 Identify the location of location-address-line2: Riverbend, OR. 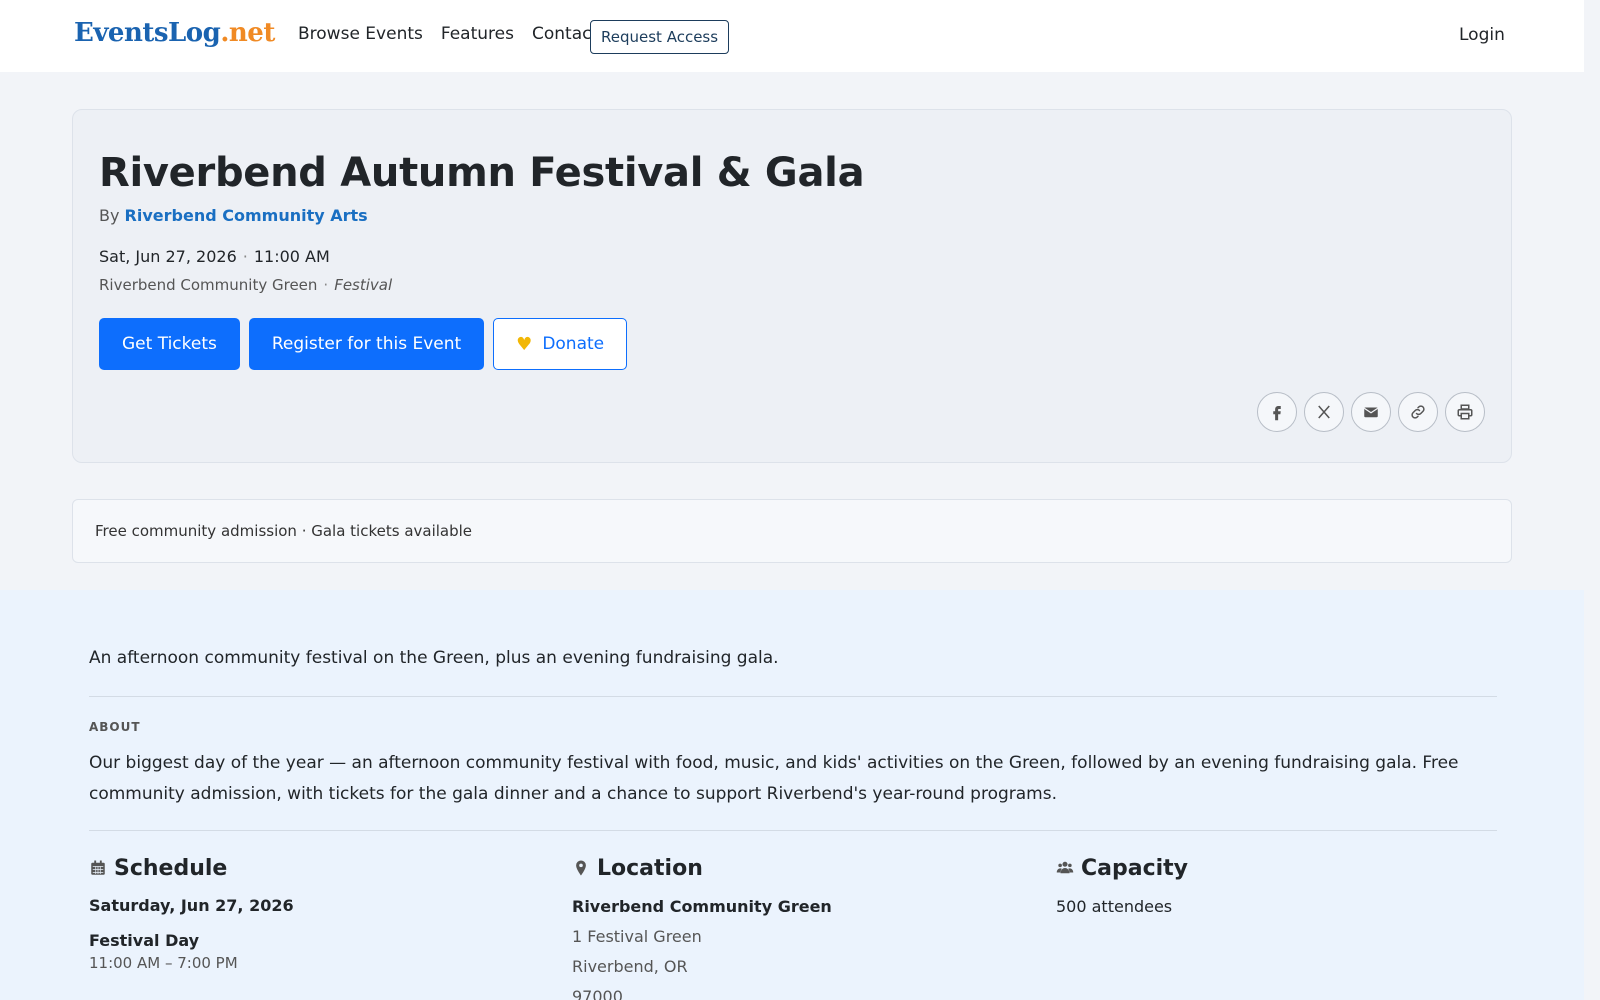
(630, 966).